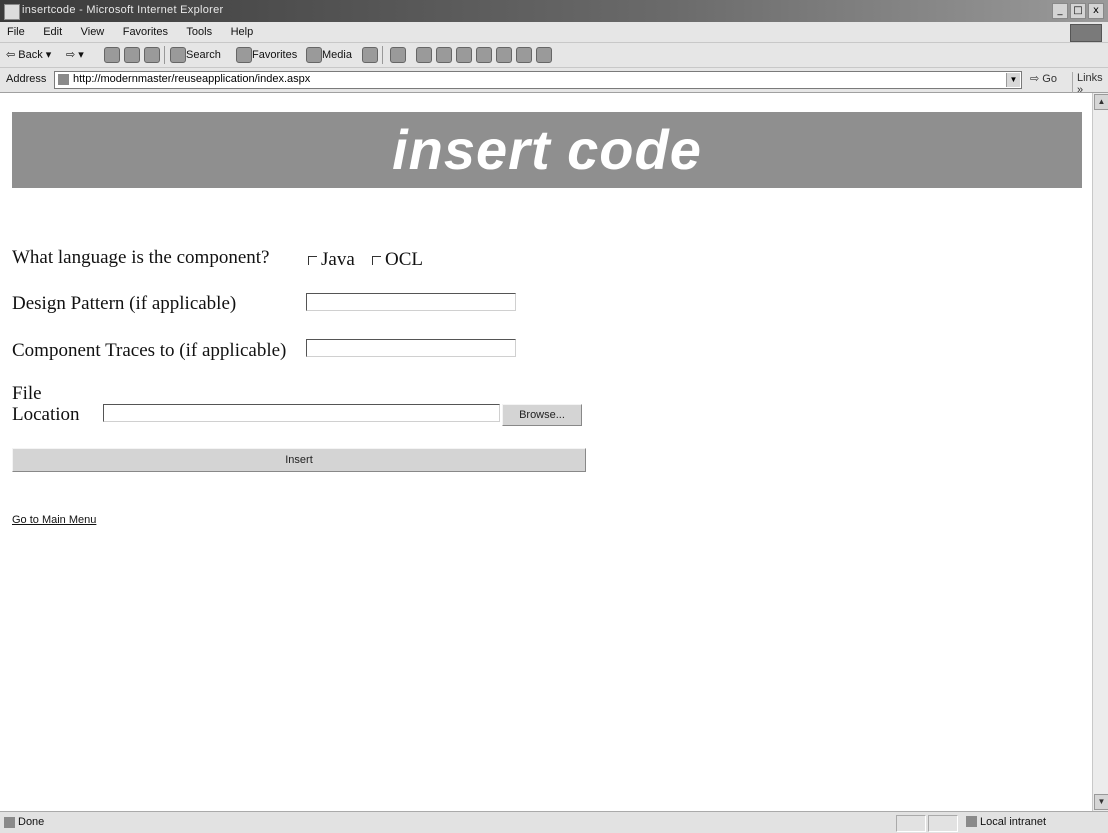 This screenshot has width=1108, height=833. I want to click on menu-tools: Tools, so click(199, 32).